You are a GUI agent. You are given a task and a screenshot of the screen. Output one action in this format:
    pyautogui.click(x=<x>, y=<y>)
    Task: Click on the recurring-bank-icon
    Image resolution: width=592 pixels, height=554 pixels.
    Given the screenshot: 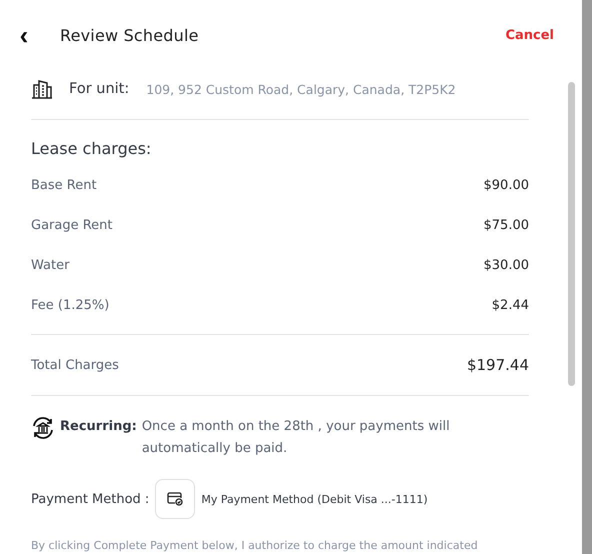 What is the action you would take?
    pyautogui.click(x=43, y=428)
    